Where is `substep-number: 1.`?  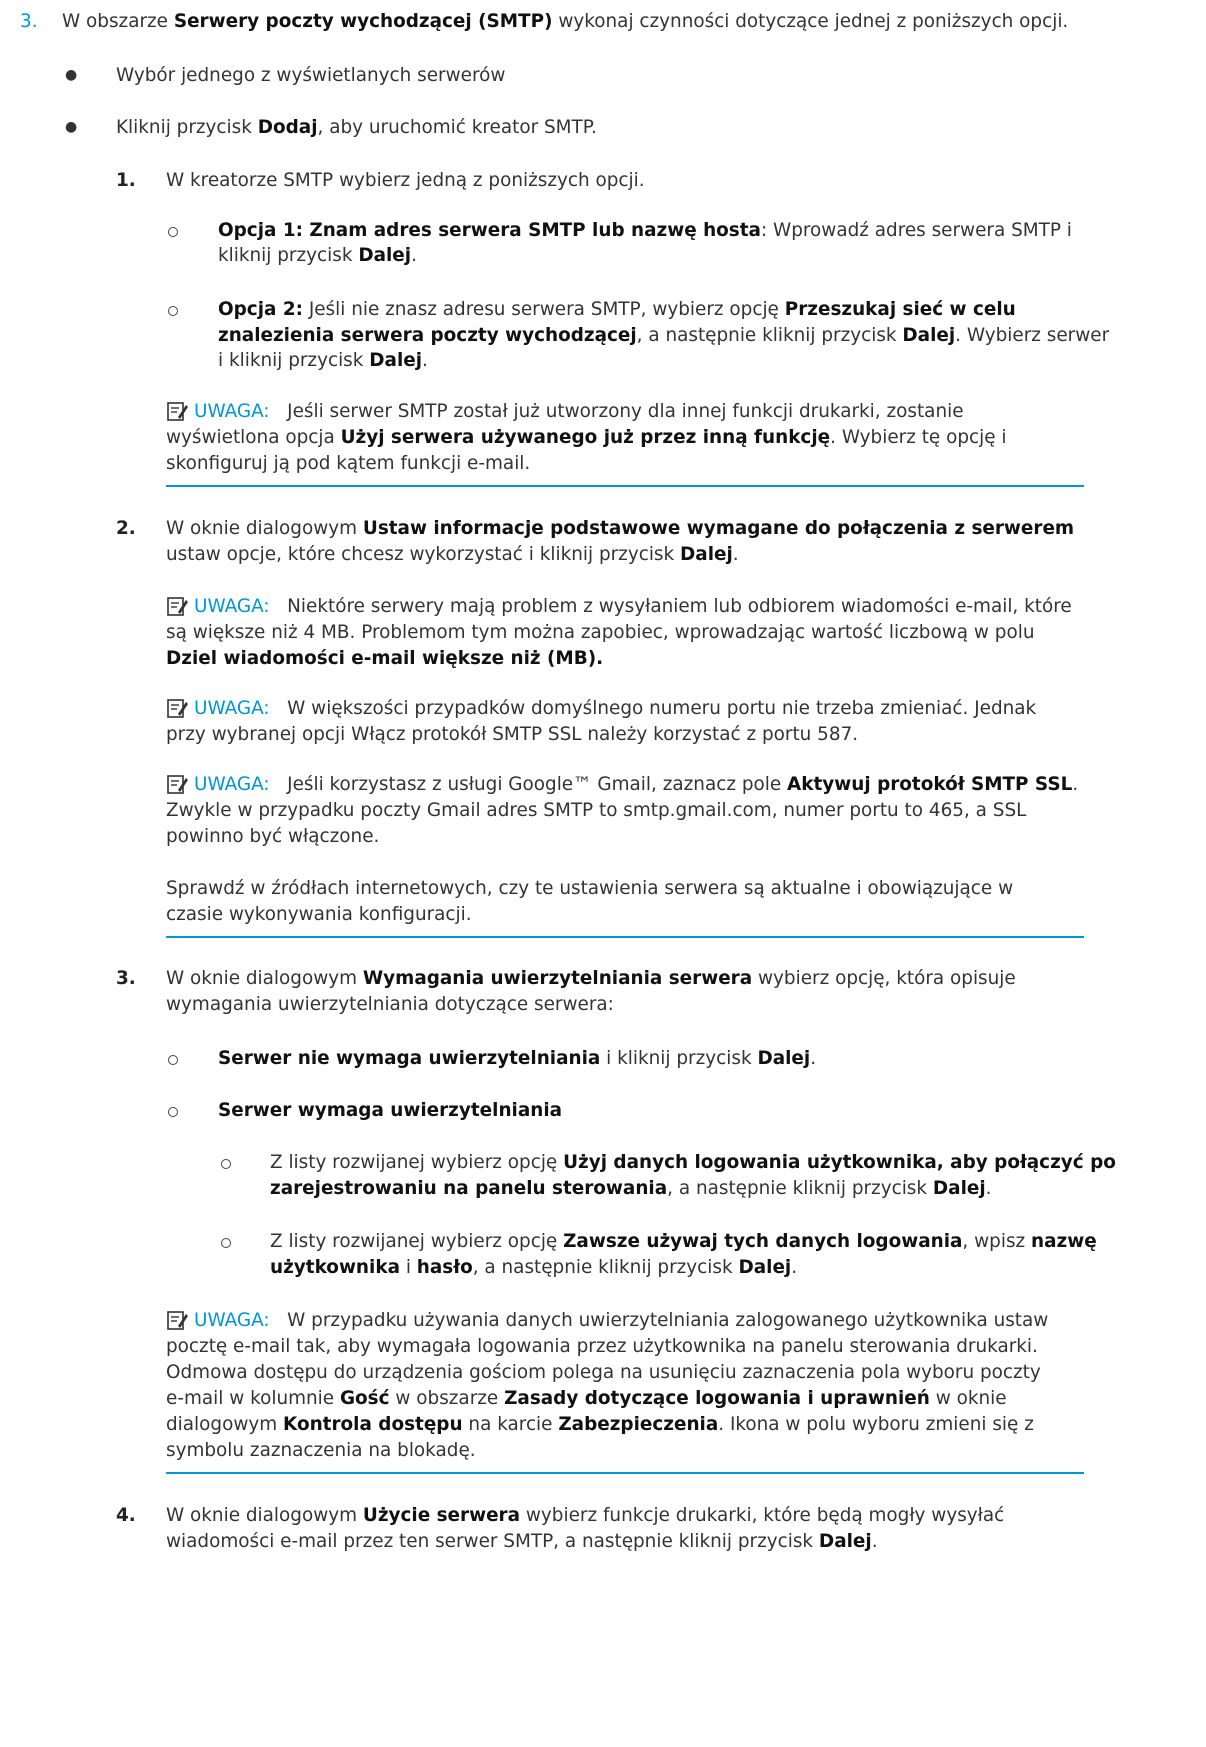
substep-number: 1. is located at coordinates (126, 180).